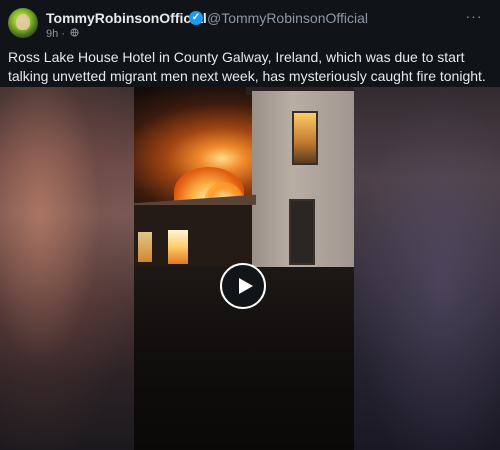  Describe the element at coordinates (126, 18) in the screenshot. I see `author-name: TommyRobinsonOfficial` at that location.